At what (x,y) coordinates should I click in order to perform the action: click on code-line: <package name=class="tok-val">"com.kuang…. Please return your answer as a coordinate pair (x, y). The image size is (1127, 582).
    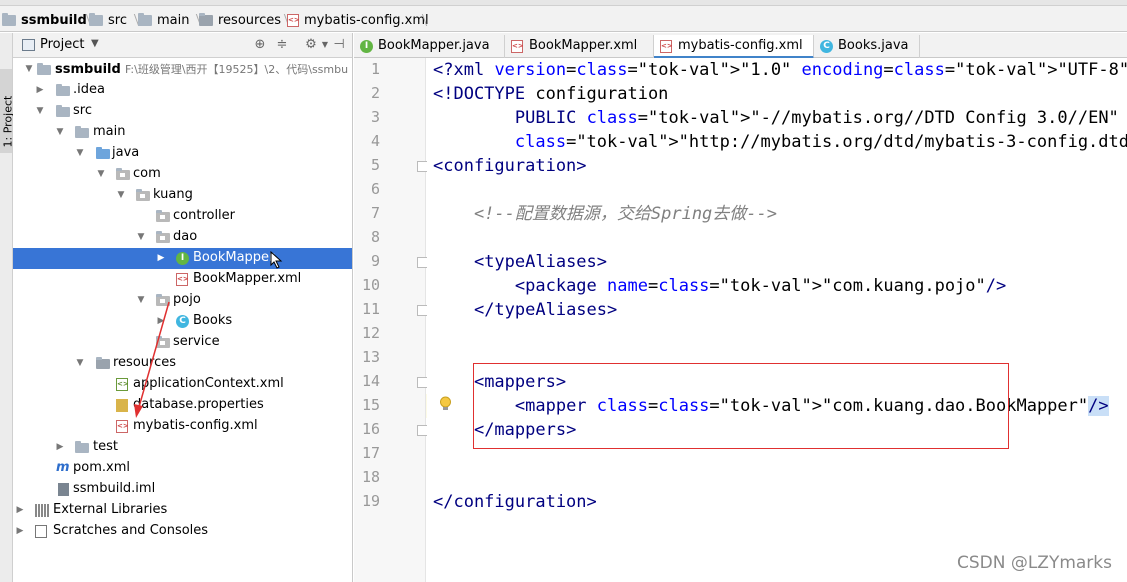
    Looking at the image, I should click on (719, 286).